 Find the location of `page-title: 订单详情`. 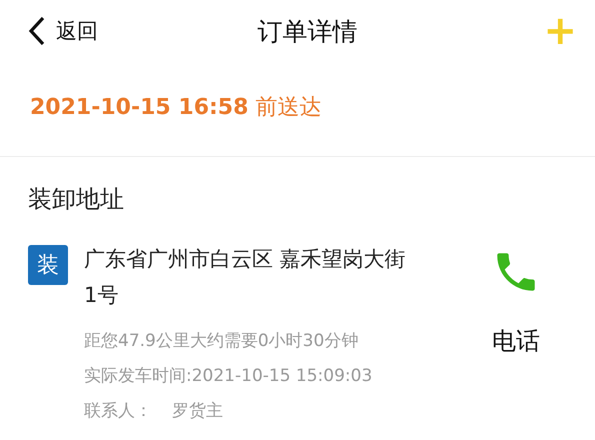

page-title: 订单详情 is located at coordinates (308, 32).